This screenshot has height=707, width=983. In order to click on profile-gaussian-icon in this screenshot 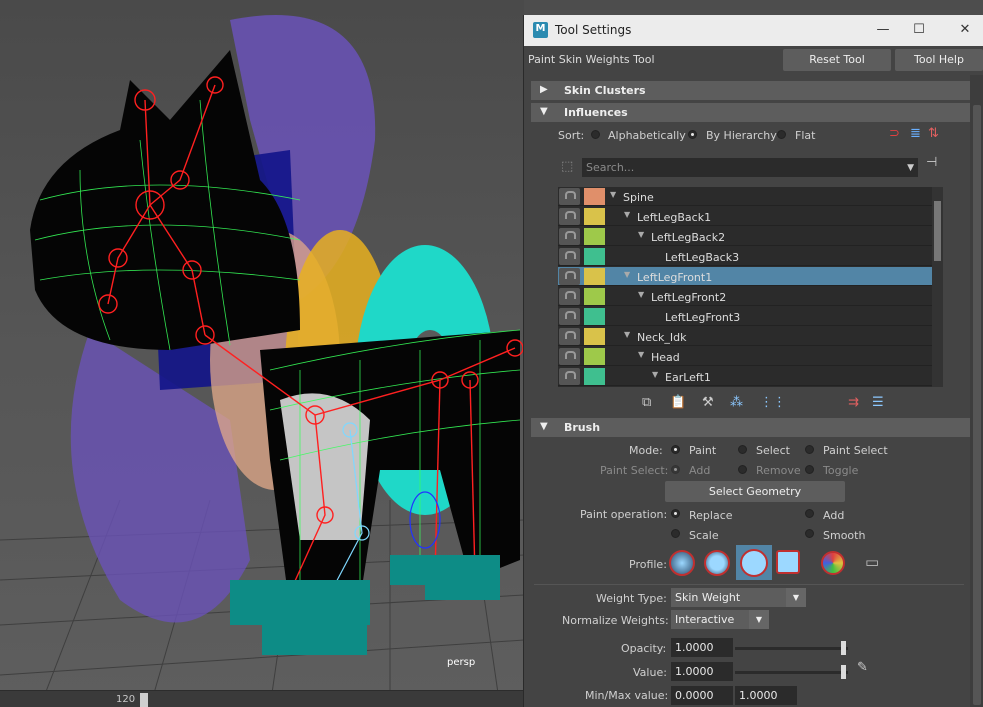, I will do `click(682, 563)`.